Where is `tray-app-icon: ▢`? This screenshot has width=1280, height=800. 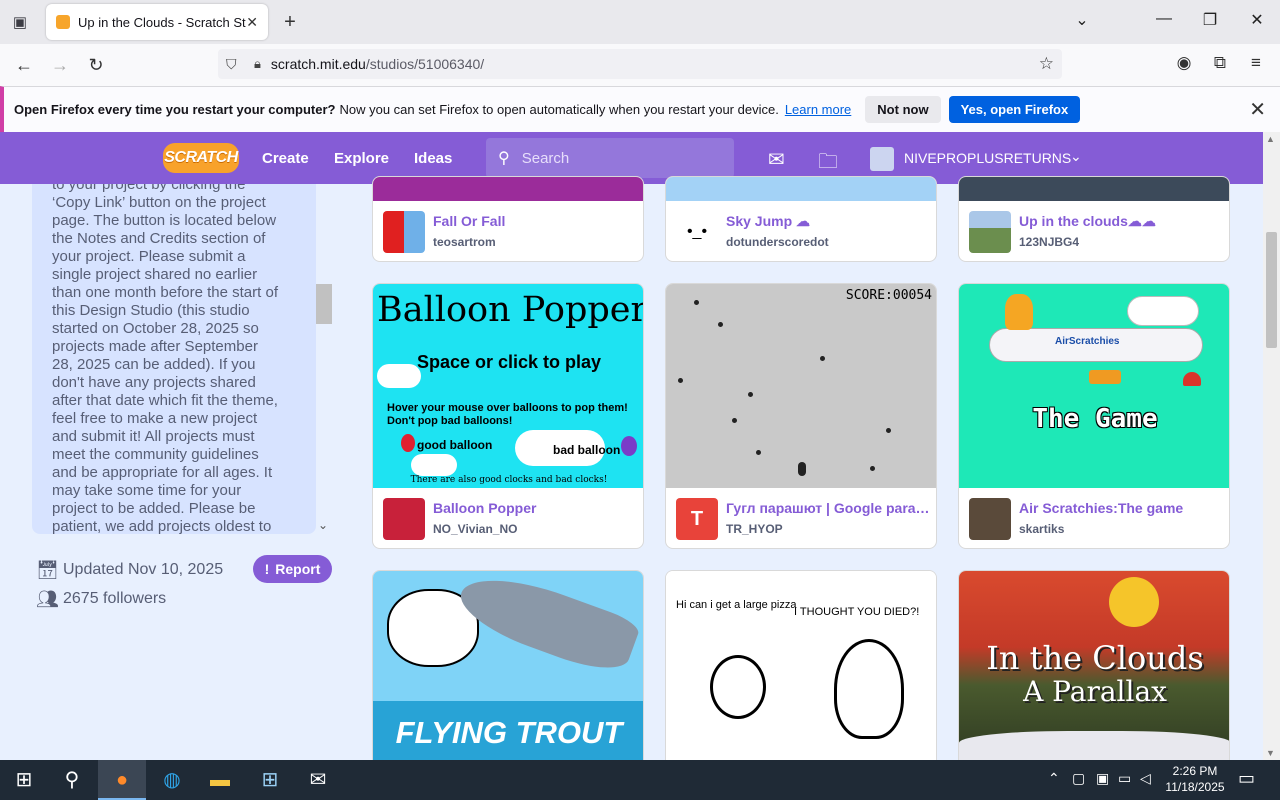
tray-app-icon: ▢ is located at coordinates (1078, 778).